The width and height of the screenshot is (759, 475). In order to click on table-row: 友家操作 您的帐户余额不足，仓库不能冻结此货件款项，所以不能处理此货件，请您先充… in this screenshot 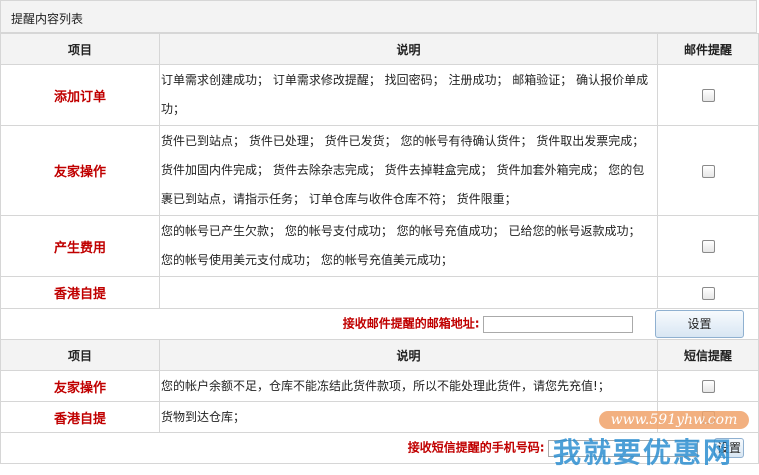, I will do `click(379, 386)`.